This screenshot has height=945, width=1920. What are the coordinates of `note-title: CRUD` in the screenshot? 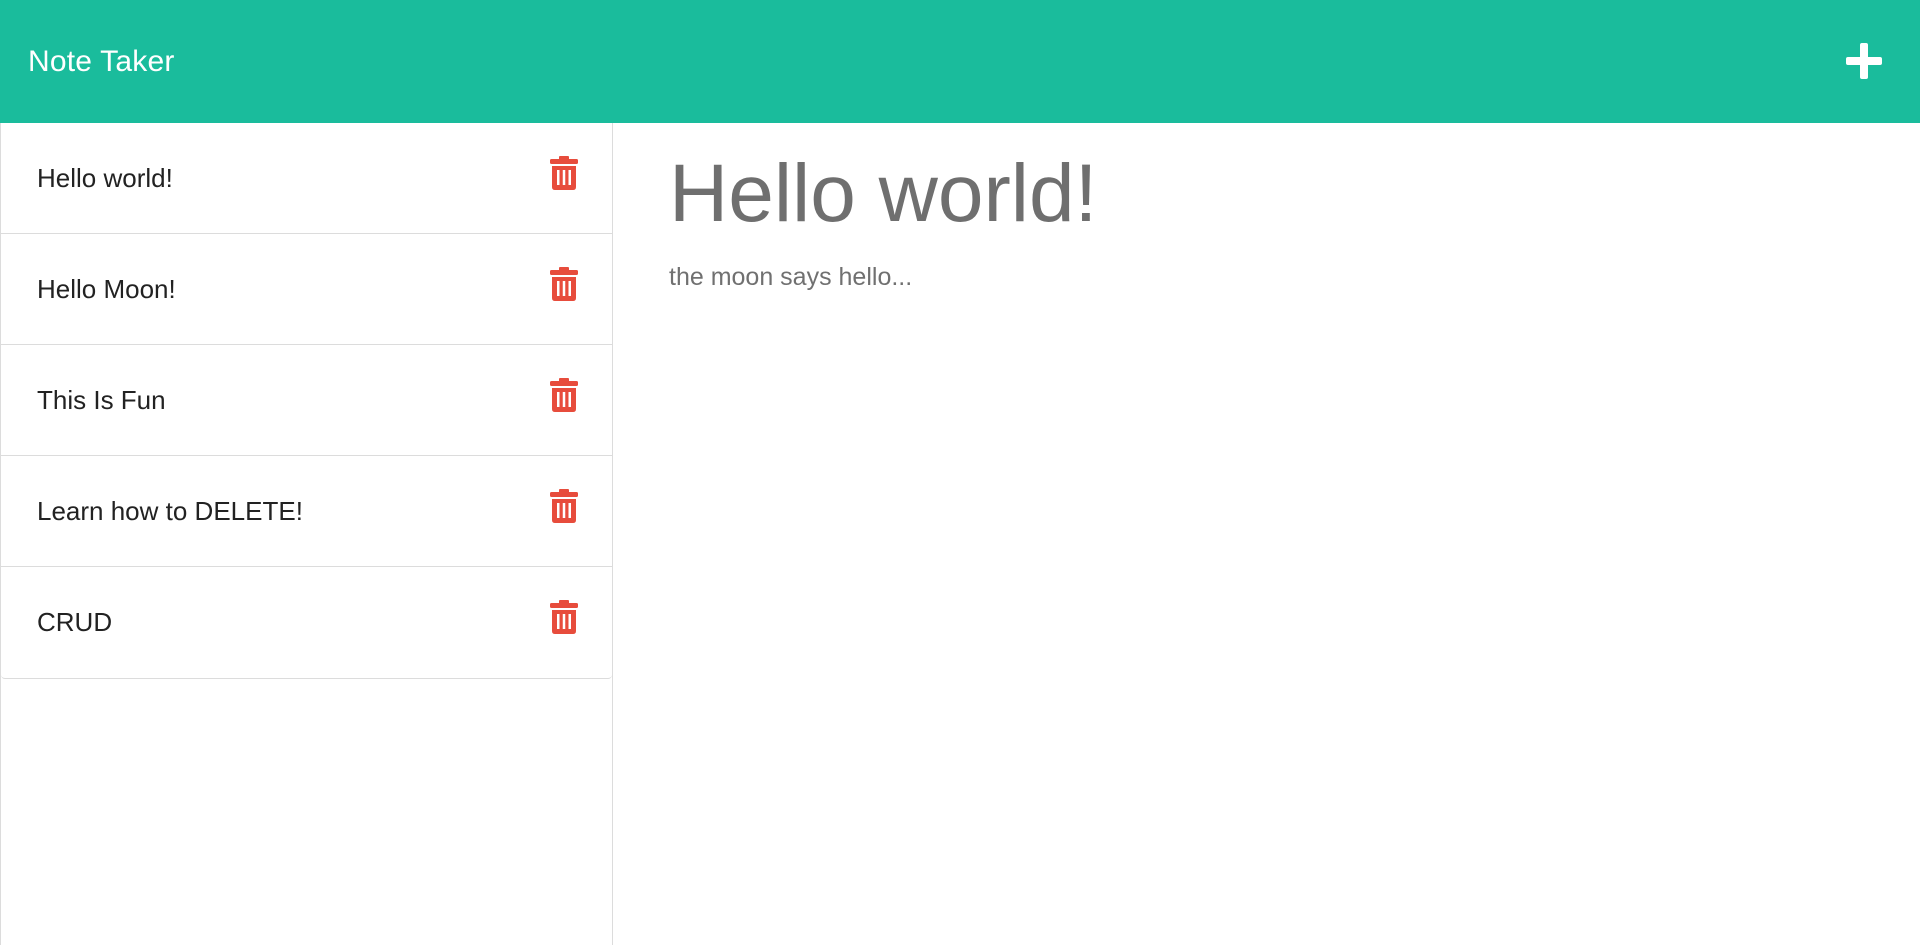 It's located at (75, 622).